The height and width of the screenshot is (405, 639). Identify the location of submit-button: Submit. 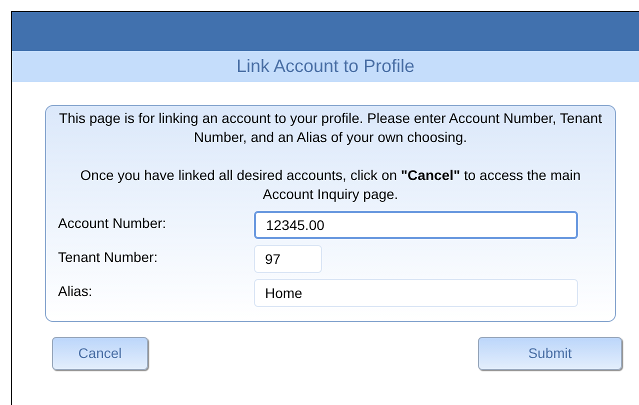
(550, 353).